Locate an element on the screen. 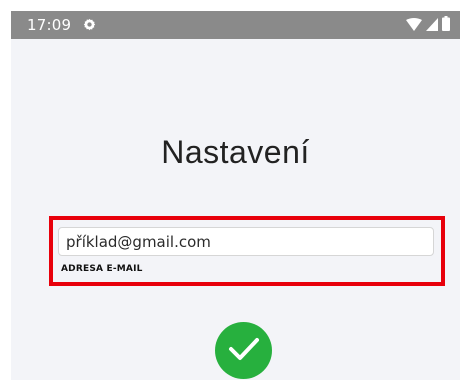  gear-icon is located at coordinates (89, 25).